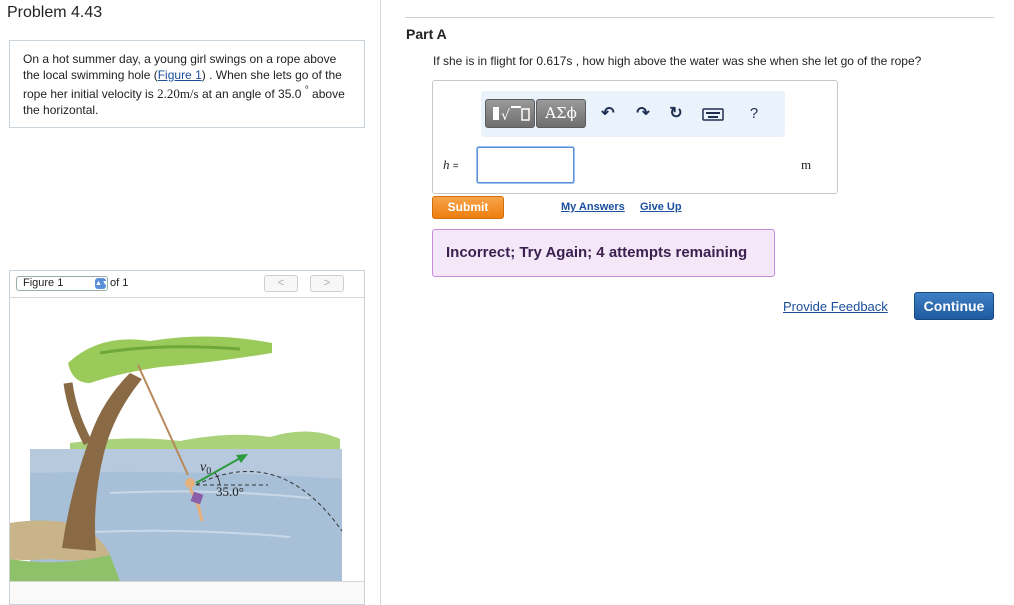 Image resolution: width=1014 pixels, height=605 pixels. I want to click on answer-variable-label: h =, so click(451, 165).